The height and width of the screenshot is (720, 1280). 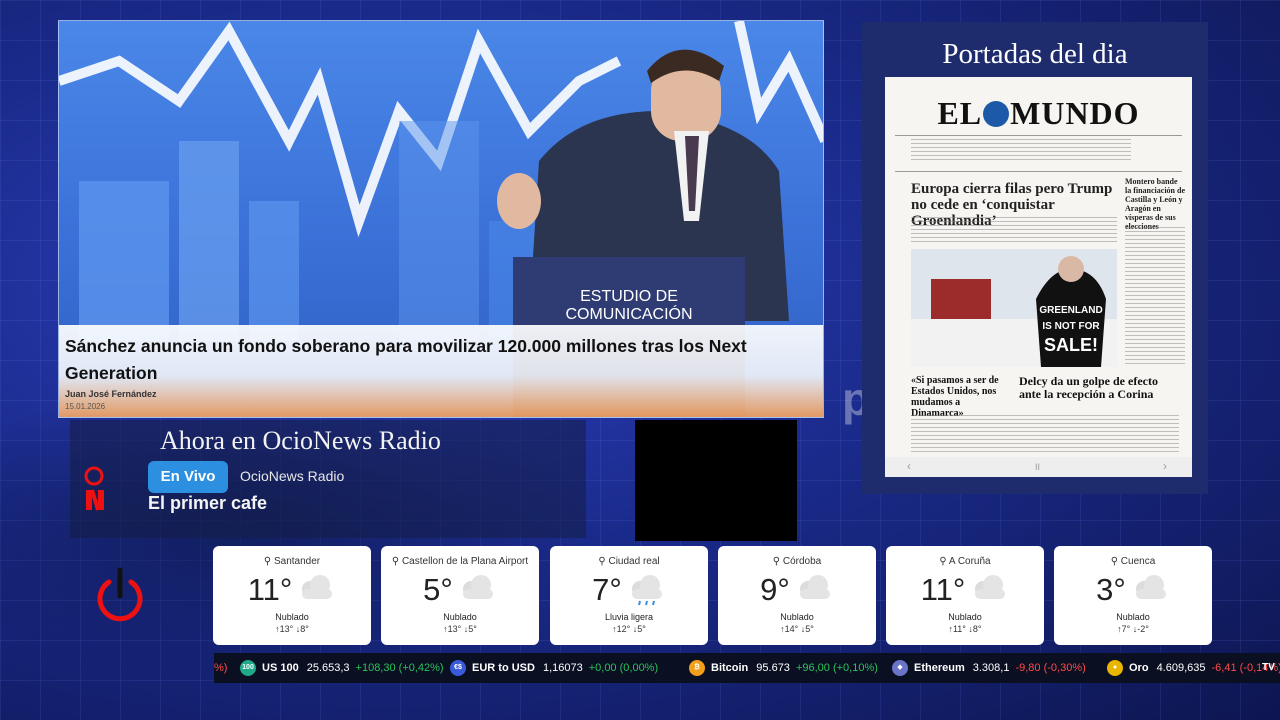 I want to click on radio-title: Ahora en OcioNews Radio, so click(x=300, y=440).